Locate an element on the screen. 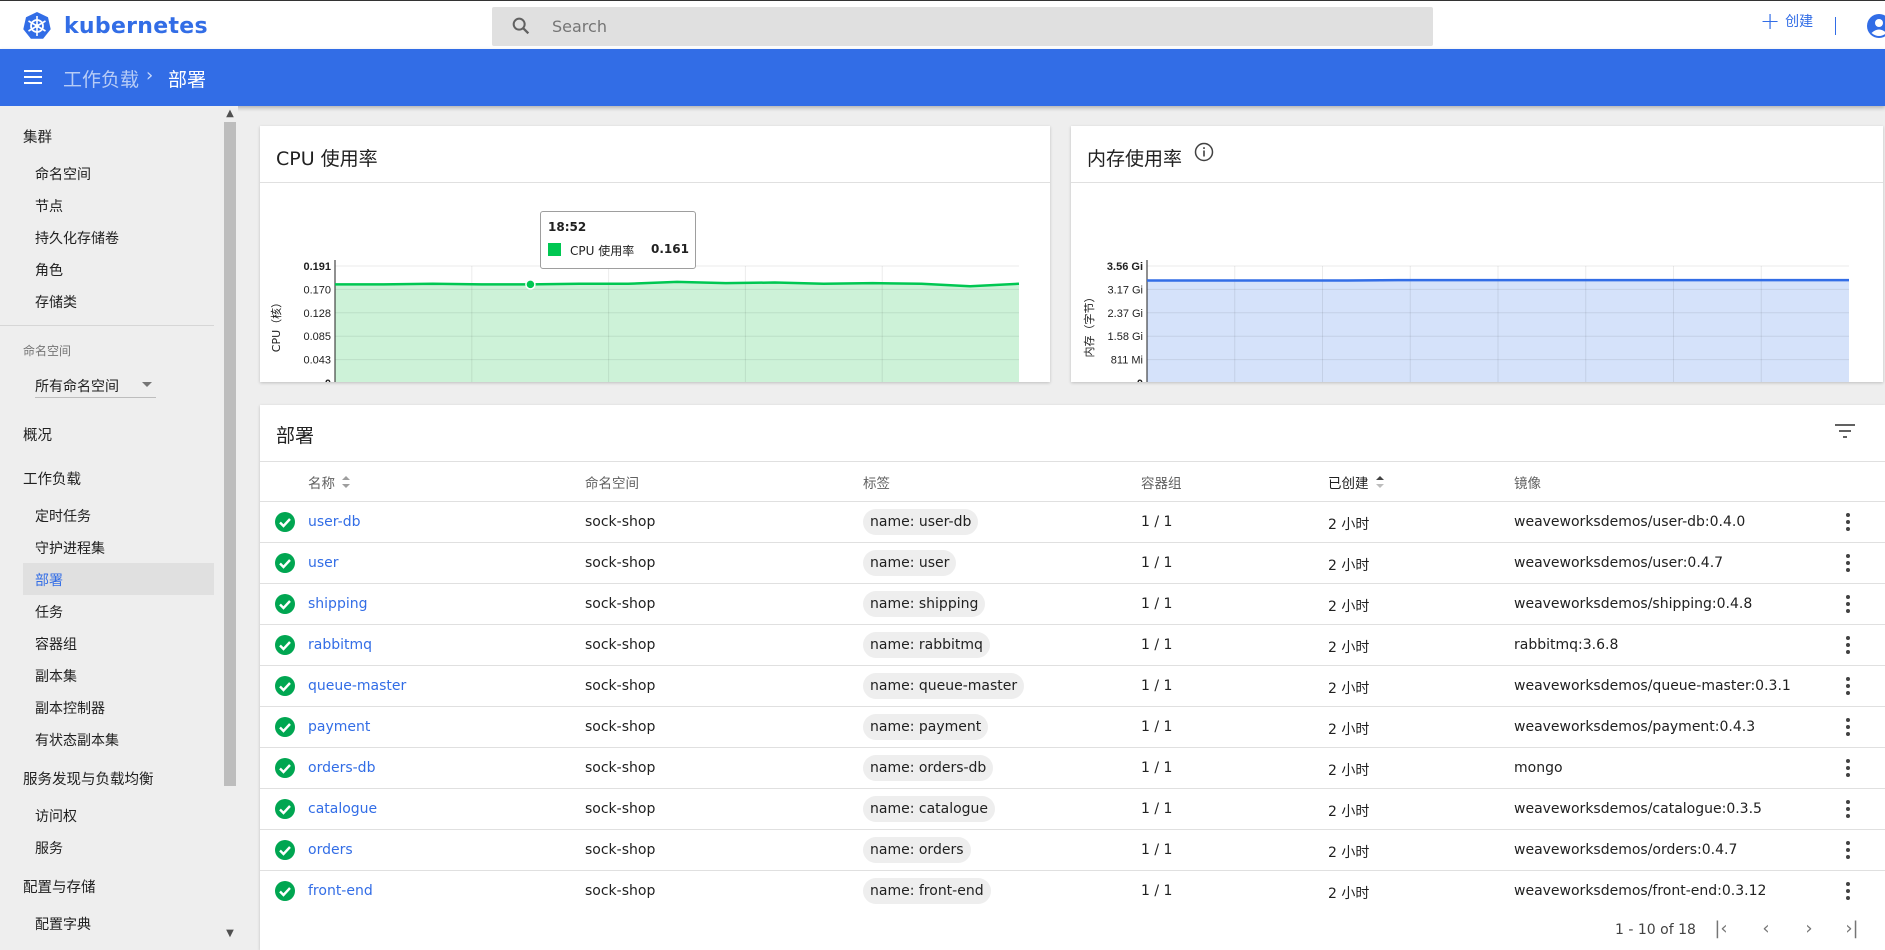 Image resolution: width=1885 pixels, height=950 pixels. info-icon is located at coordinates (1204, 152).